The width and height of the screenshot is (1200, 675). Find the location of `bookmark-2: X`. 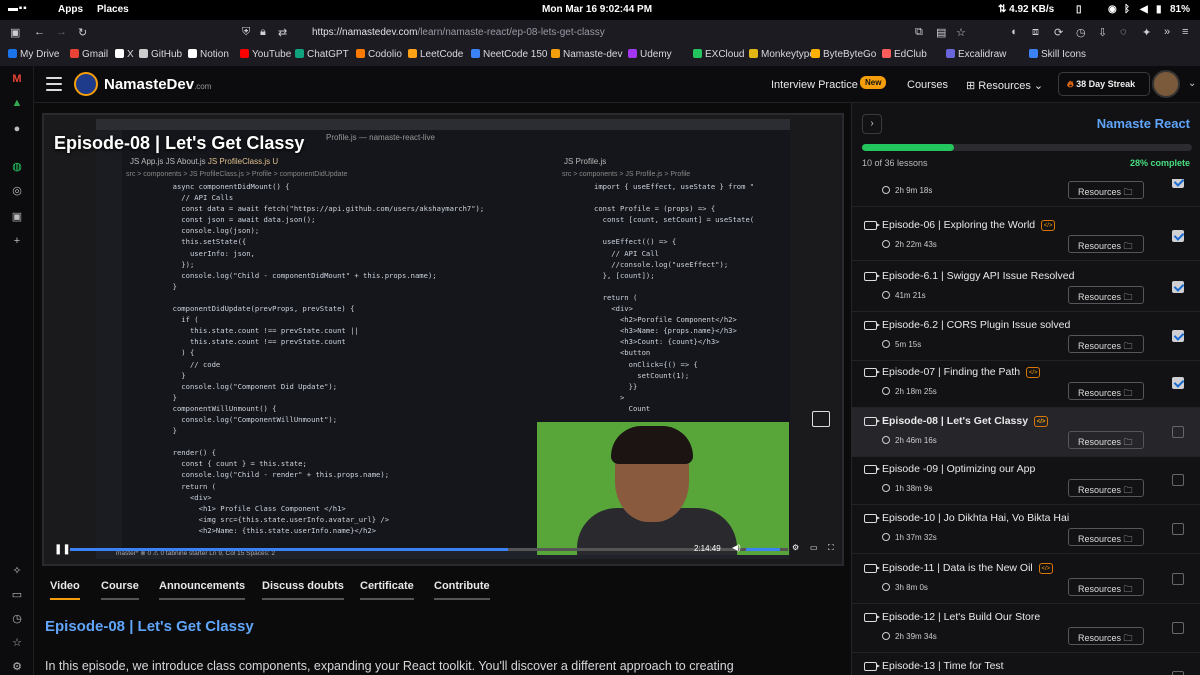

bookmark-2: X is located at coordinates (124, 54).